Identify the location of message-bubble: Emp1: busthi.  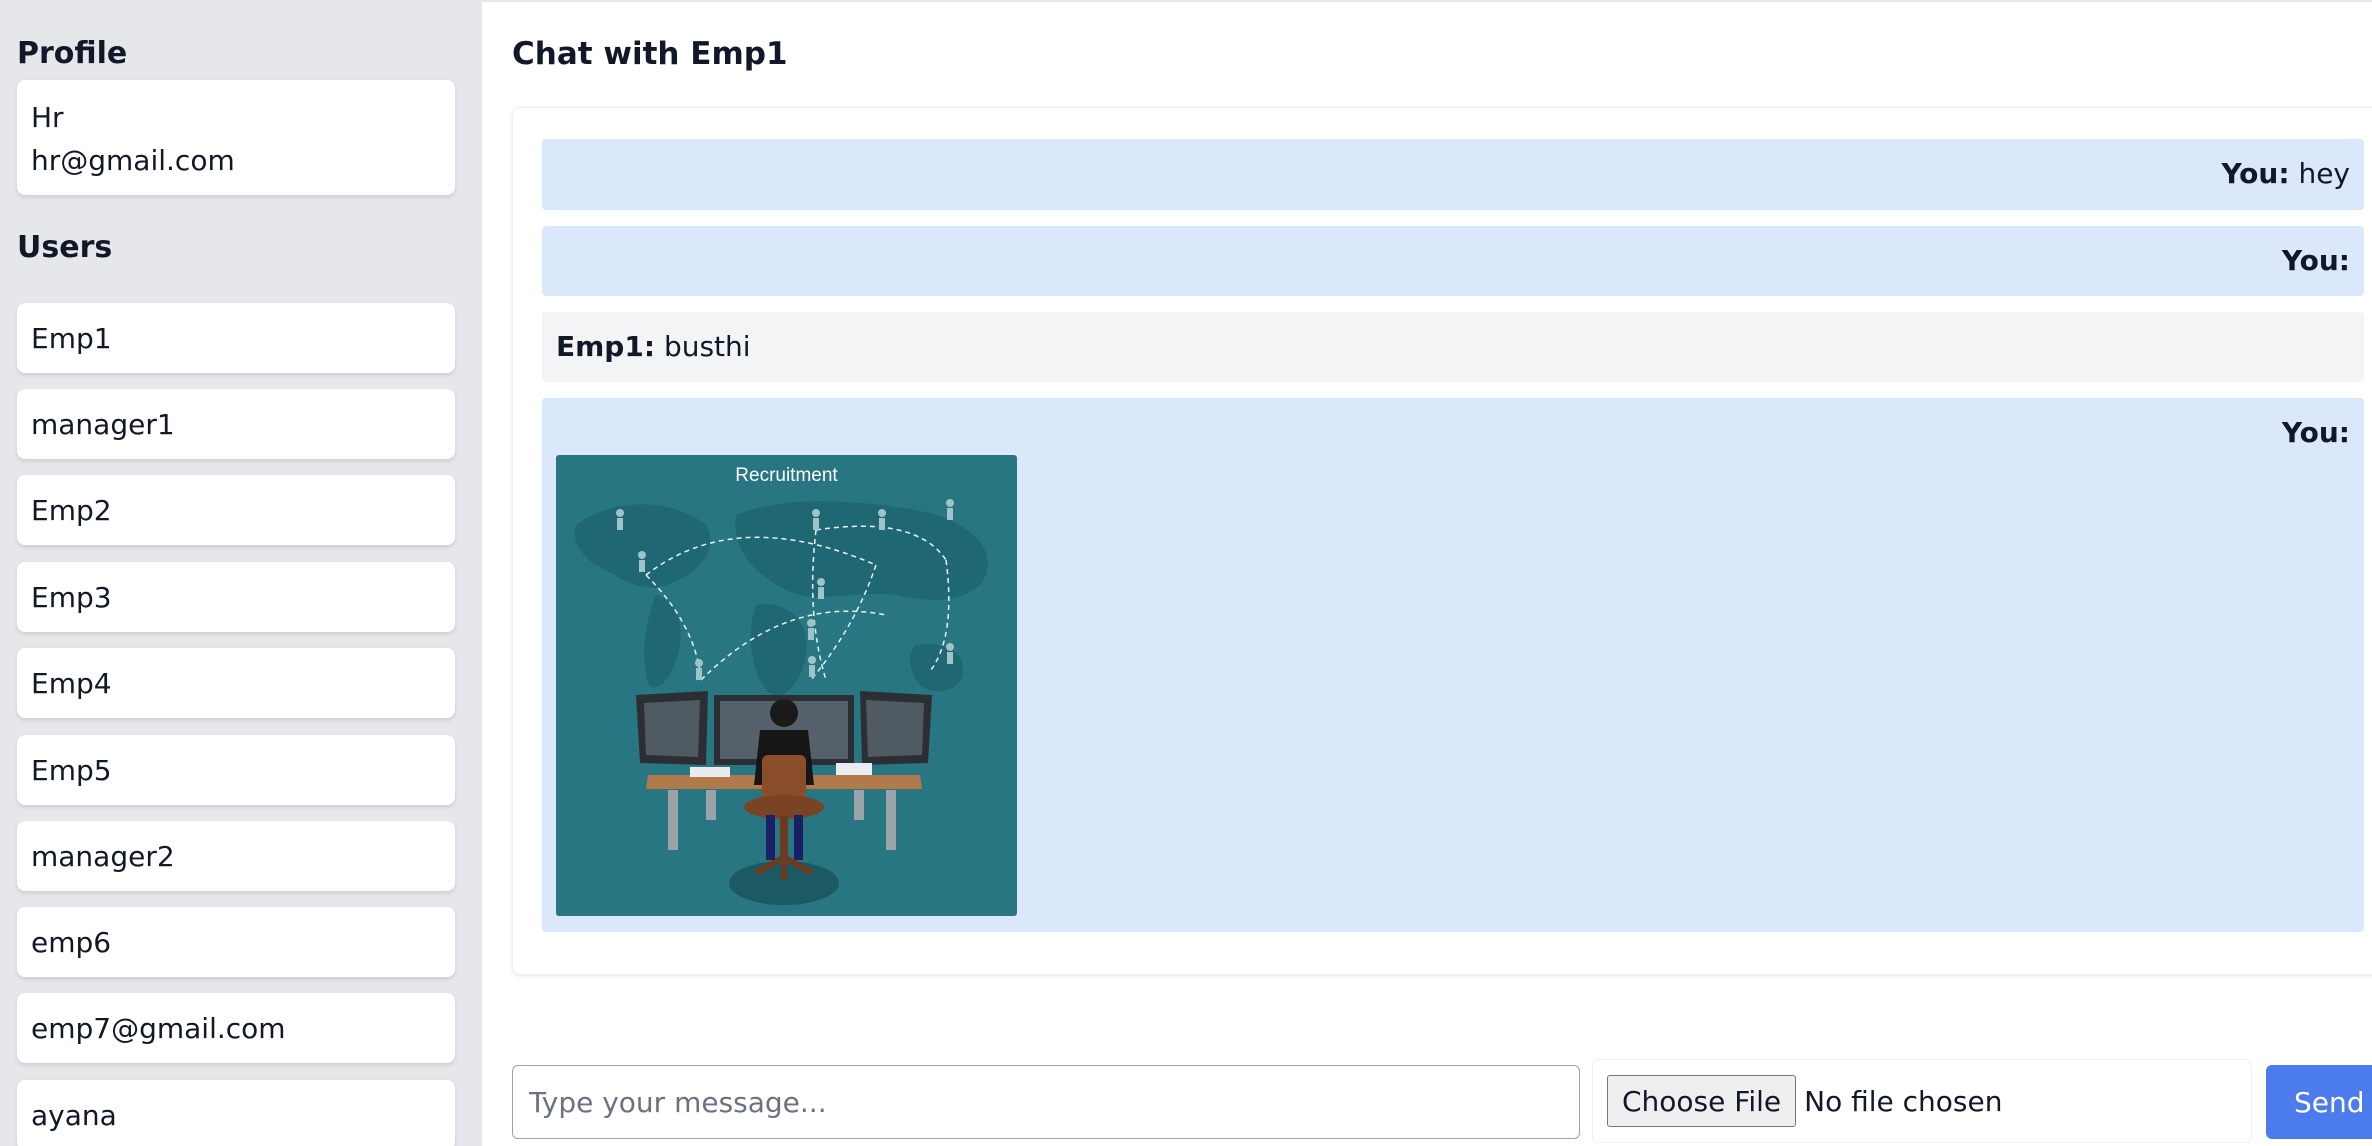
(1453, 347).